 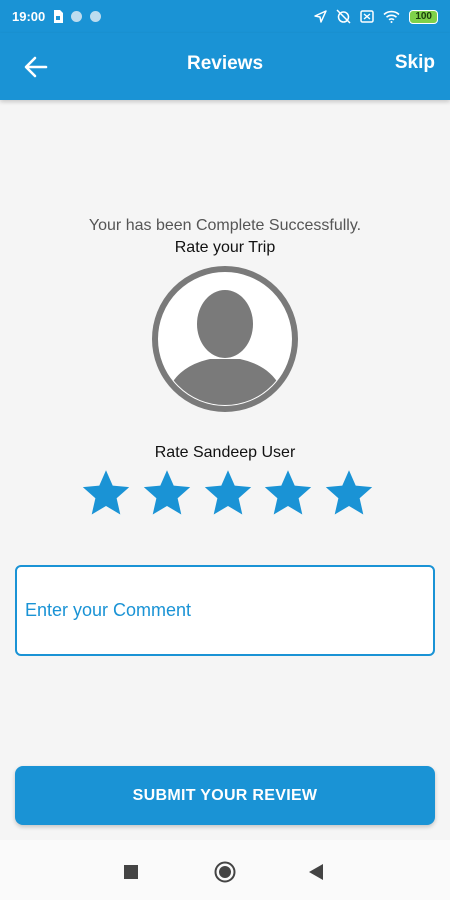 What do you see at coordinates (391, 16) in the screenshot?
I see `wifi-icon` at bounding box center [391, 16].